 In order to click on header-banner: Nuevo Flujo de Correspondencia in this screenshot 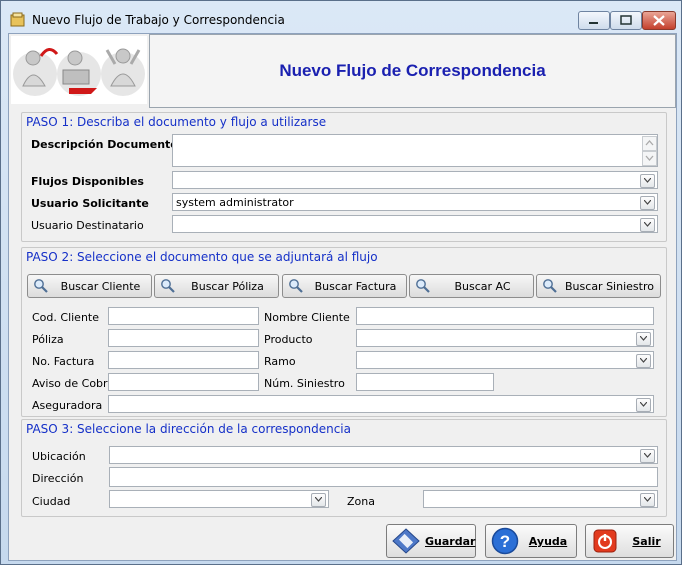, I will do `click(342, 71)`.